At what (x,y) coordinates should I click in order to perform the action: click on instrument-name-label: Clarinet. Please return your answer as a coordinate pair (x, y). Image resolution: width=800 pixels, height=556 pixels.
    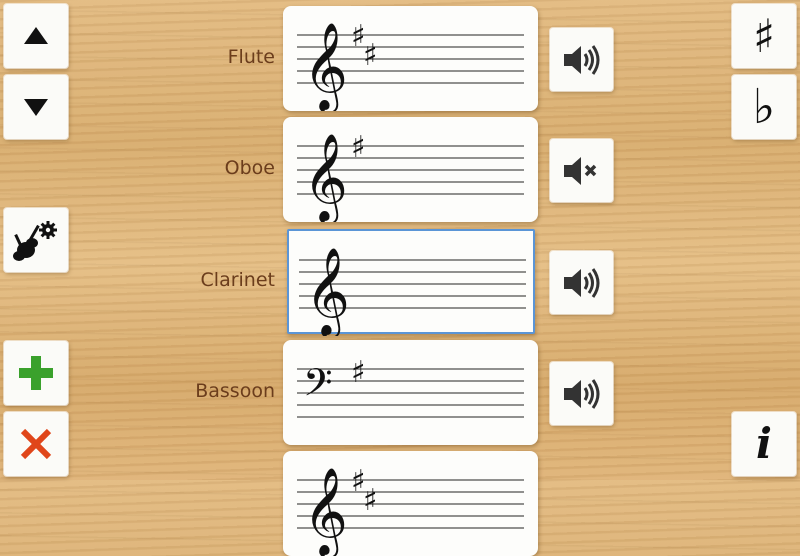
    Looking at the image, I should click on (237, 280).